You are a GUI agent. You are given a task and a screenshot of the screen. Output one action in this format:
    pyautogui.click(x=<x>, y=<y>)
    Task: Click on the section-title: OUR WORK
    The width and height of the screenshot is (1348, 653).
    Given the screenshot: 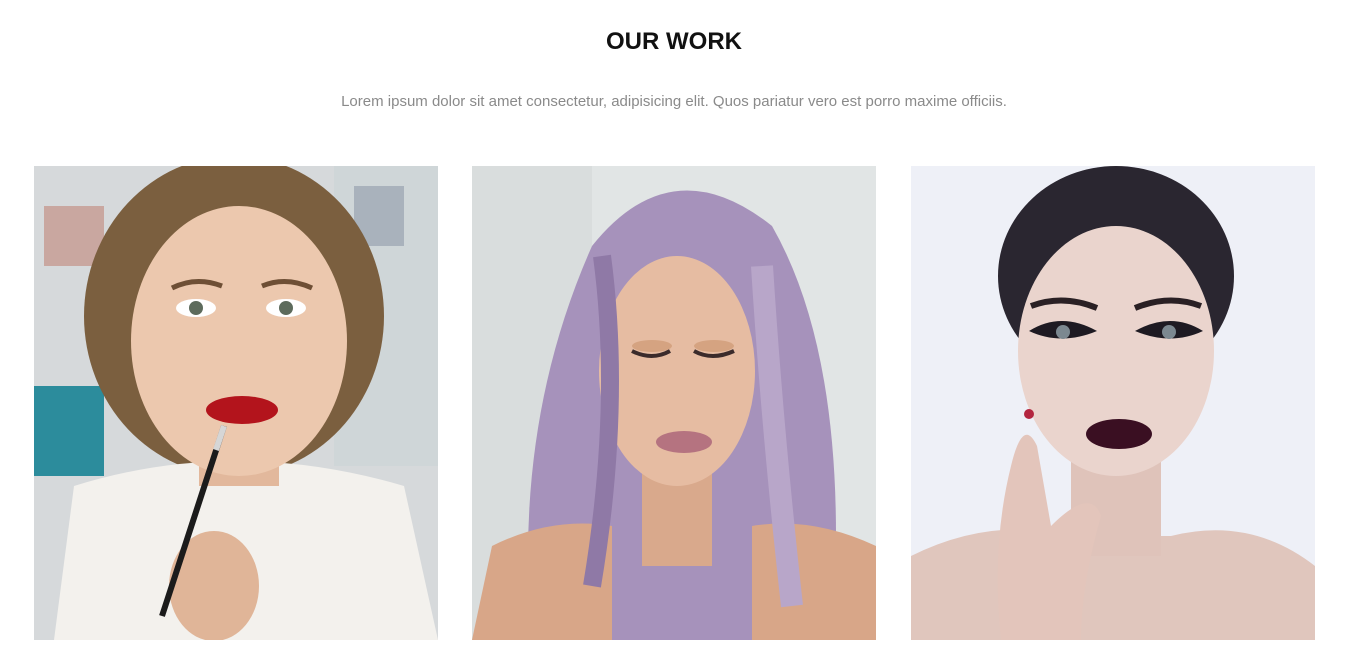 What is the action you would take?
    pyautogui.click(x=674, y=41)
    